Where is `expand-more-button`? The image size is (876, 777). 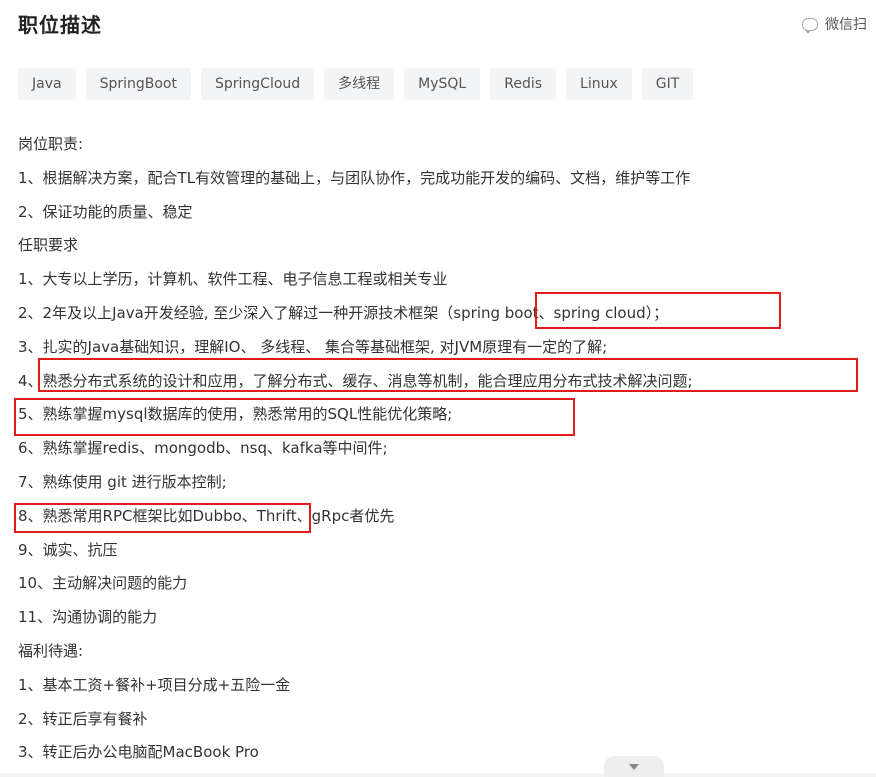
expand-more-button is located at coordinates (634, 766).